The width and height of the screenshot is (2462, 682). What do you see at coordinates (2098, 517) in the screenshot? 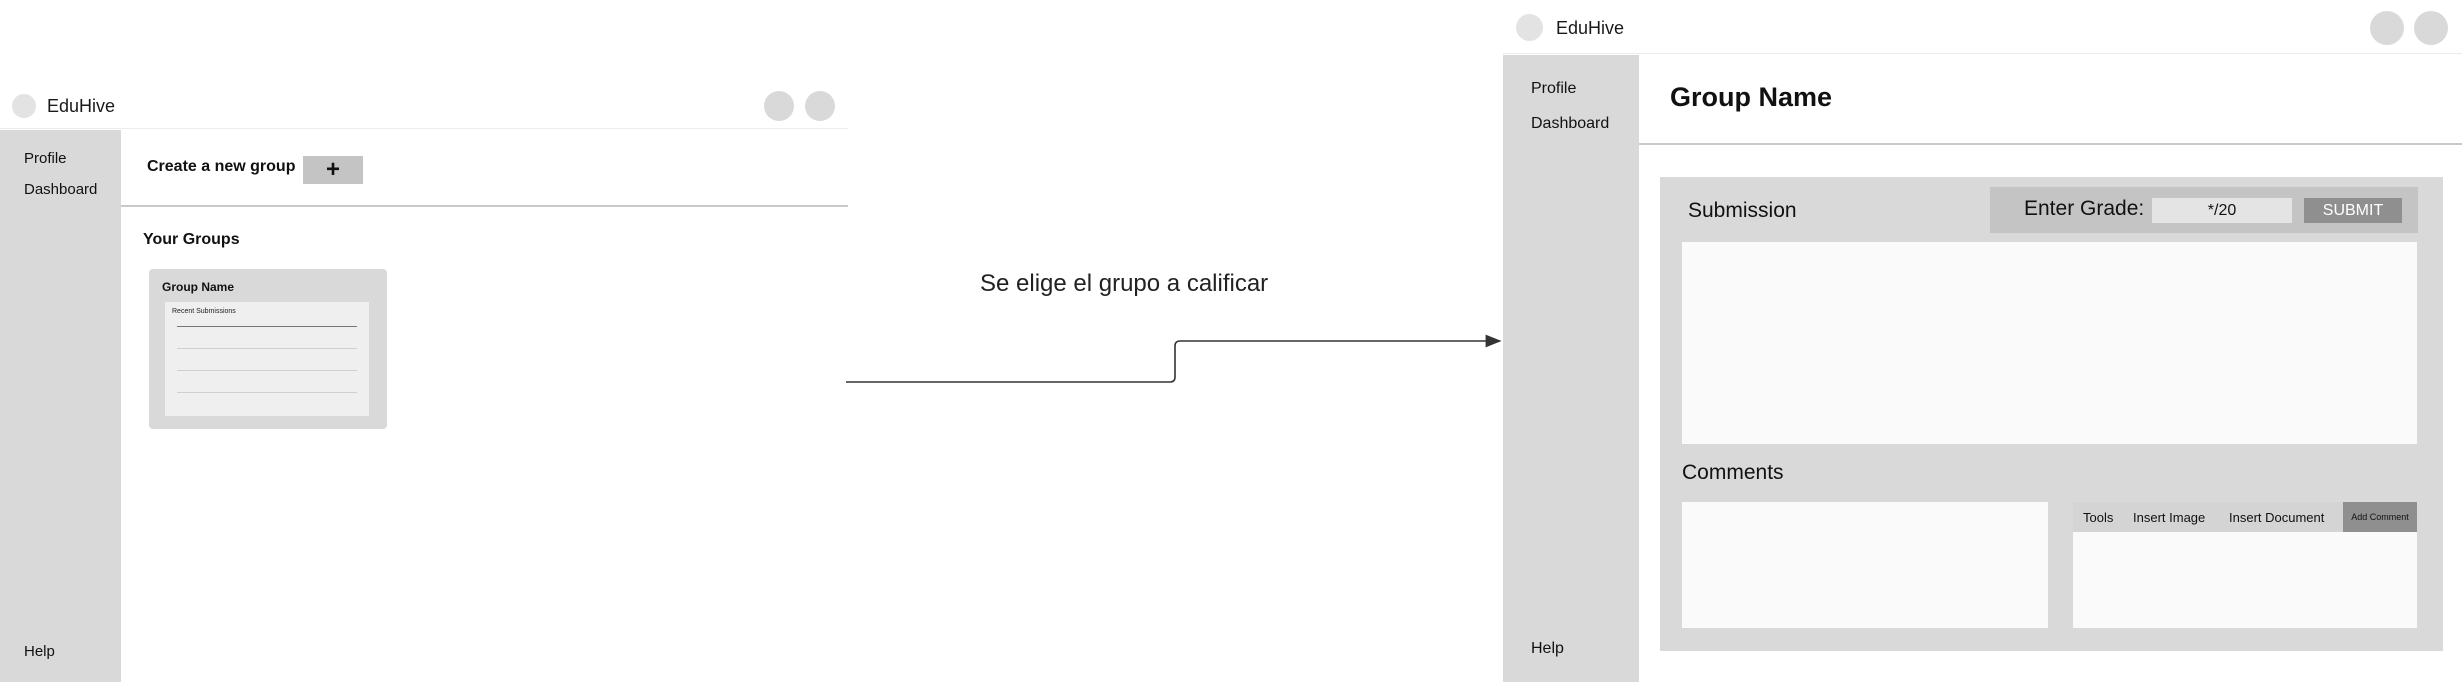
I see `tools-menu: Tools` at bounding box center [2098, 517].